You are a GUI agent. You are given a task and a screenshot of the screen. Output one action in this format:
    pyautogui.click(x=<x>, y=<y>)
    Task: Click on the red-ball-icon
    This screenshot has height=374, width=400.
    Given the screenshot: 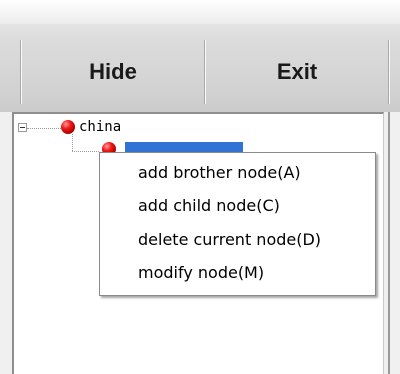 What is the action you would take?
    pyautogui.click(x=68, y=127)
    